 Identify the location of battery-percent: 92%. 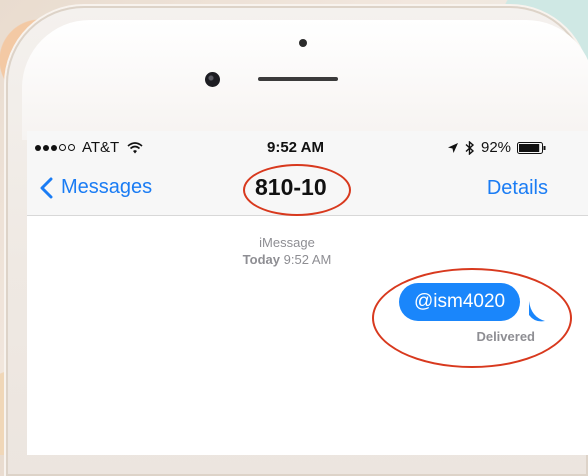
(496, 147).